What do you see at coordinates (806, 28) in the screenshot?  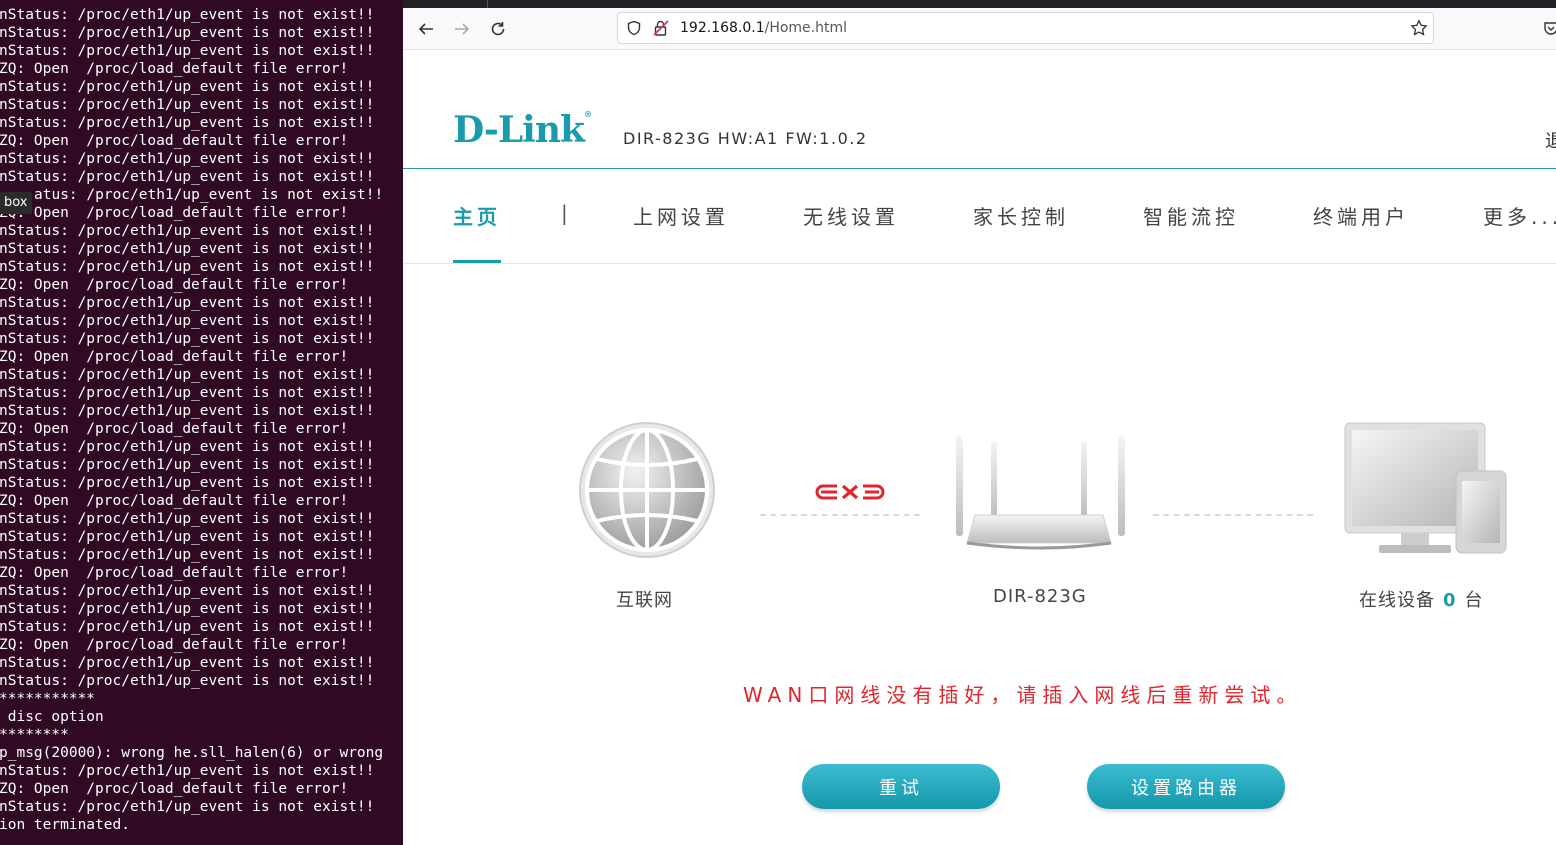 I see `url-path: /Home.html` at bounding box center [806, 28].